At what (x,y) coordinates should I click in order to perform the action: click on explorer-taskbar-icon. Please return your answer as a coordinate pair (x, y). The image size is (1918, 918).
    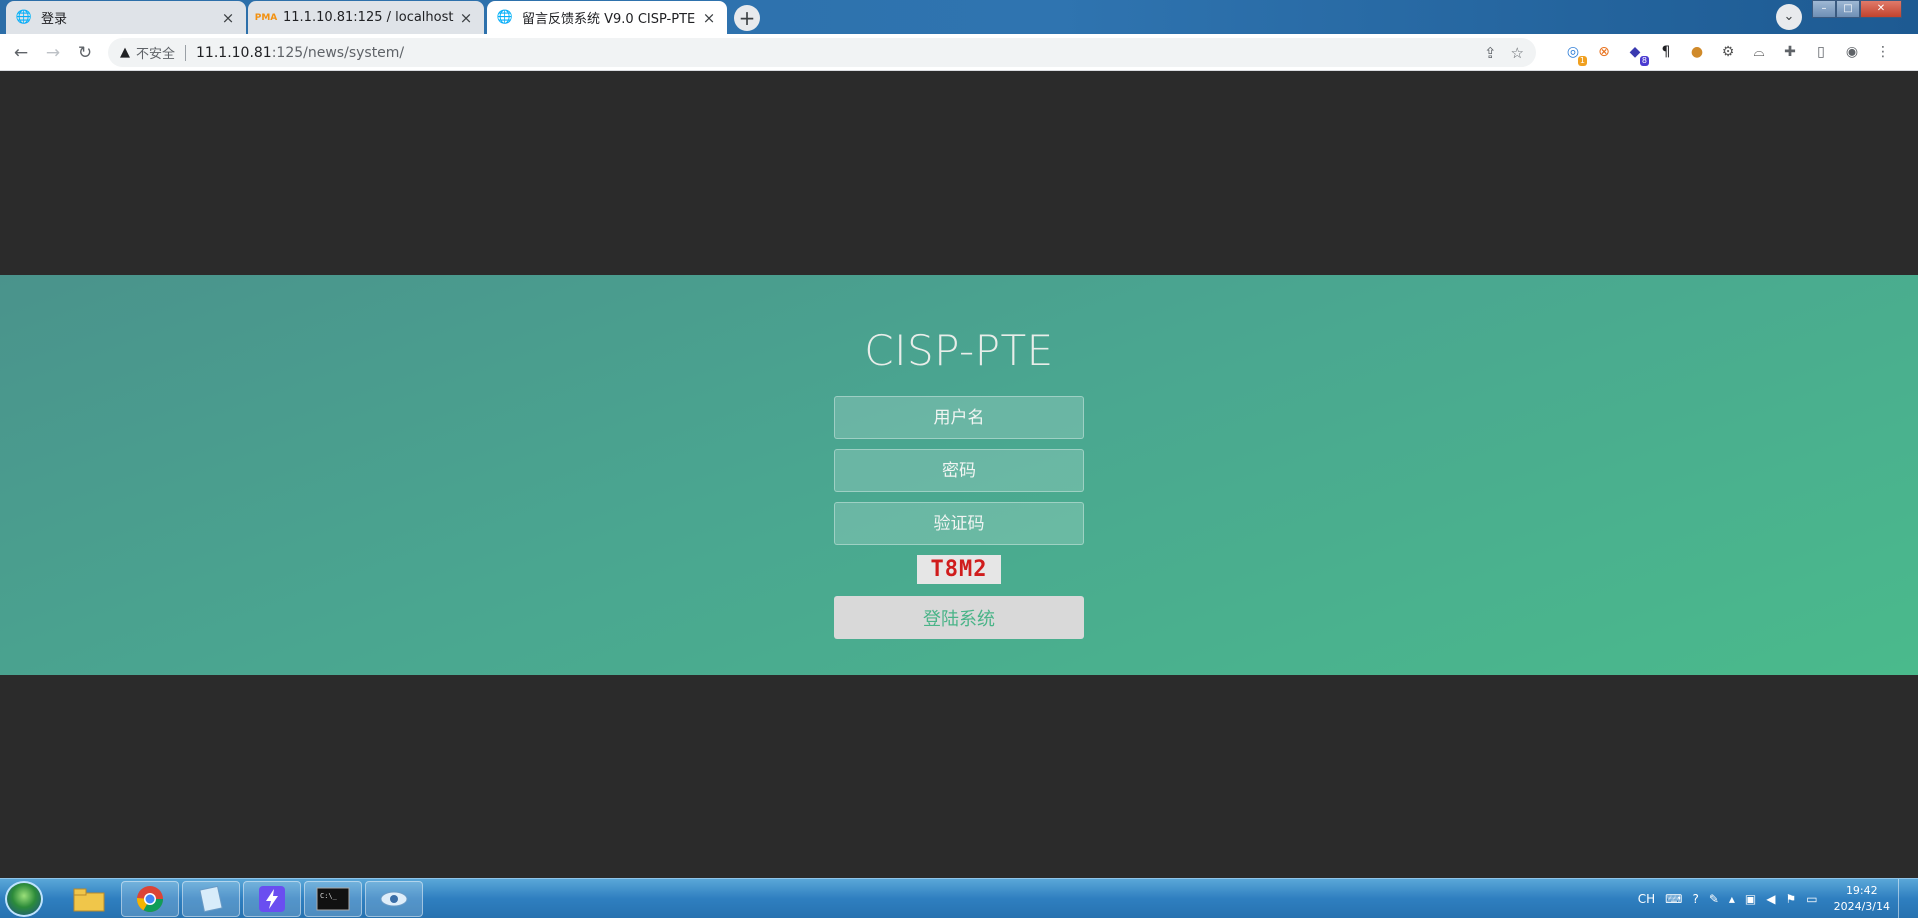
    Looking at the image, I should click on (89, 899).